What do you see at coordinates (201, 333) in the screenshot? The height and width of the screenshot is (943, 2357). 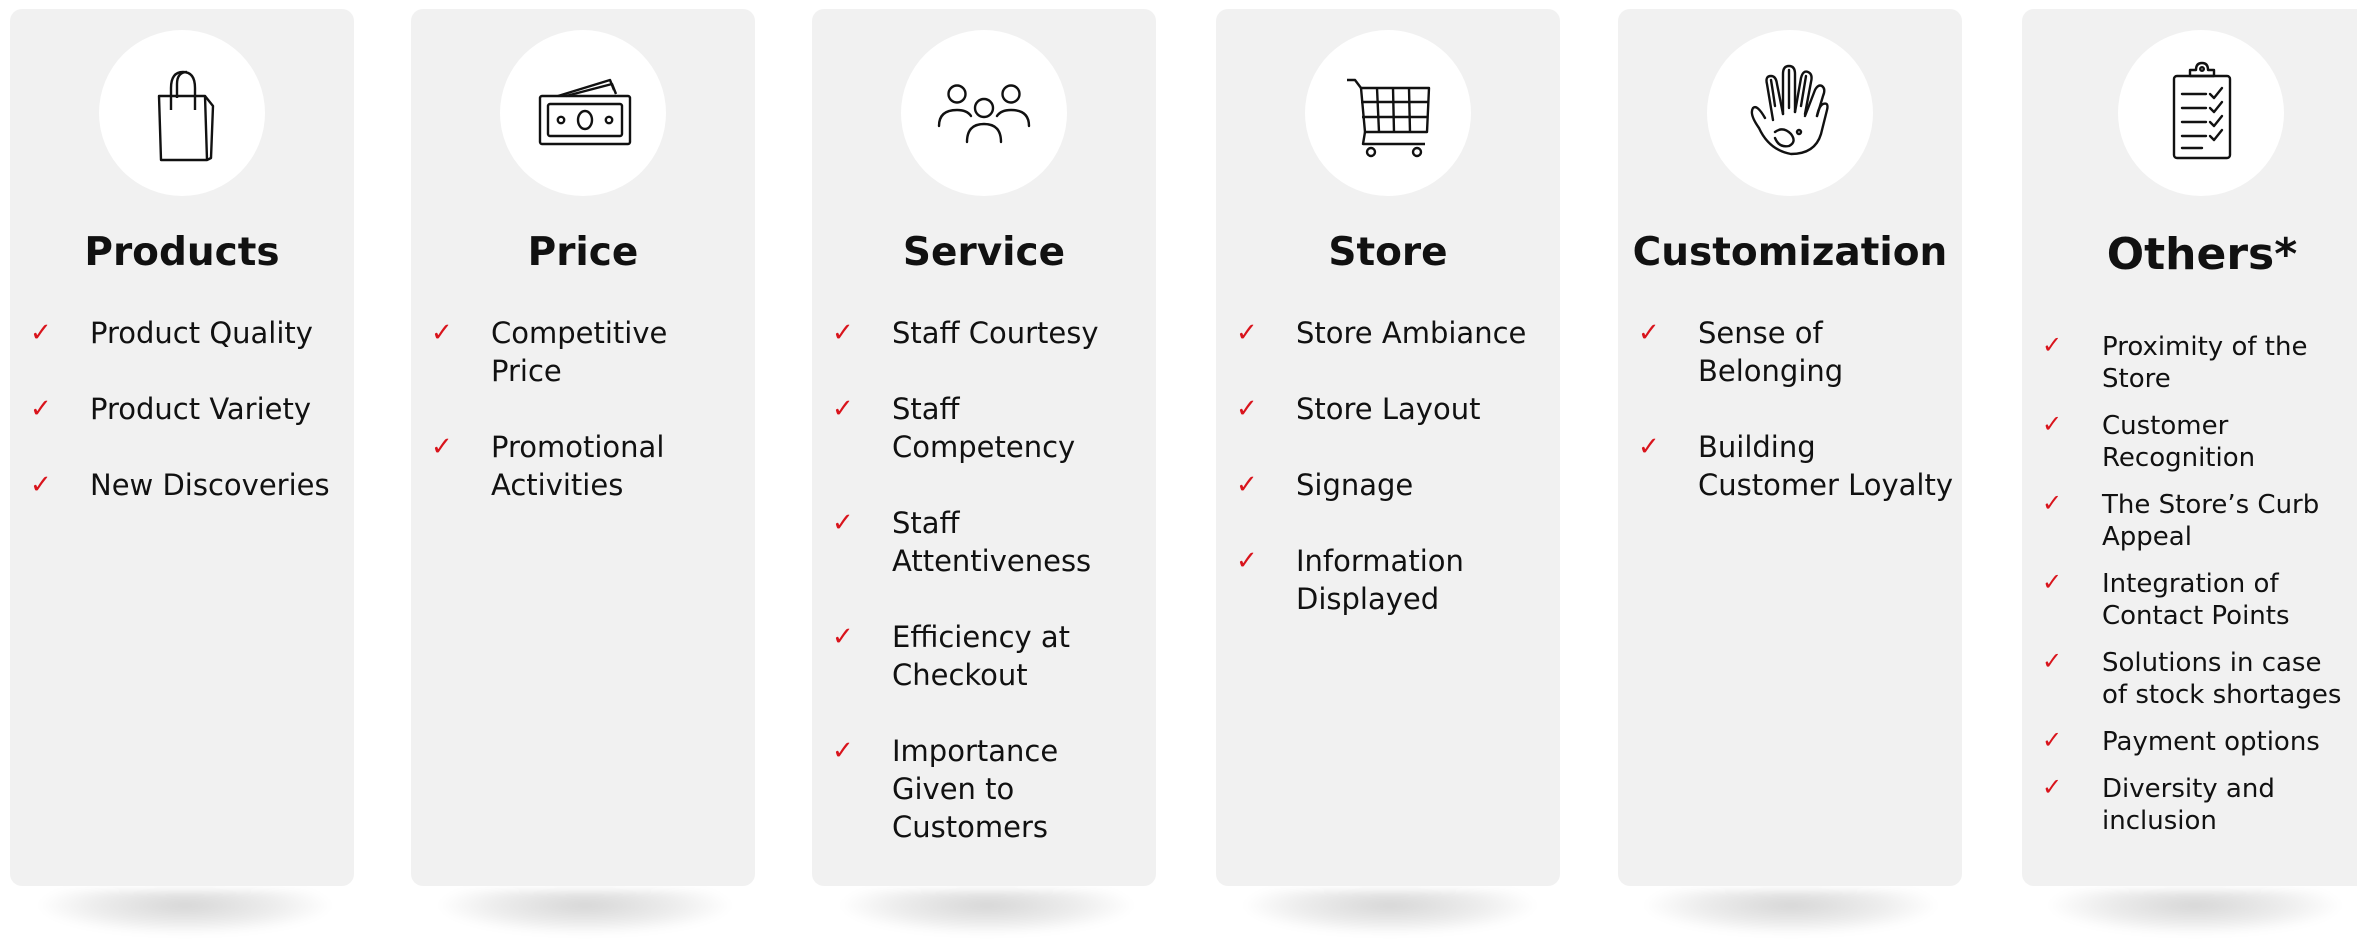 I see `item-label: Product Quality` at bounding box center [201, 333].